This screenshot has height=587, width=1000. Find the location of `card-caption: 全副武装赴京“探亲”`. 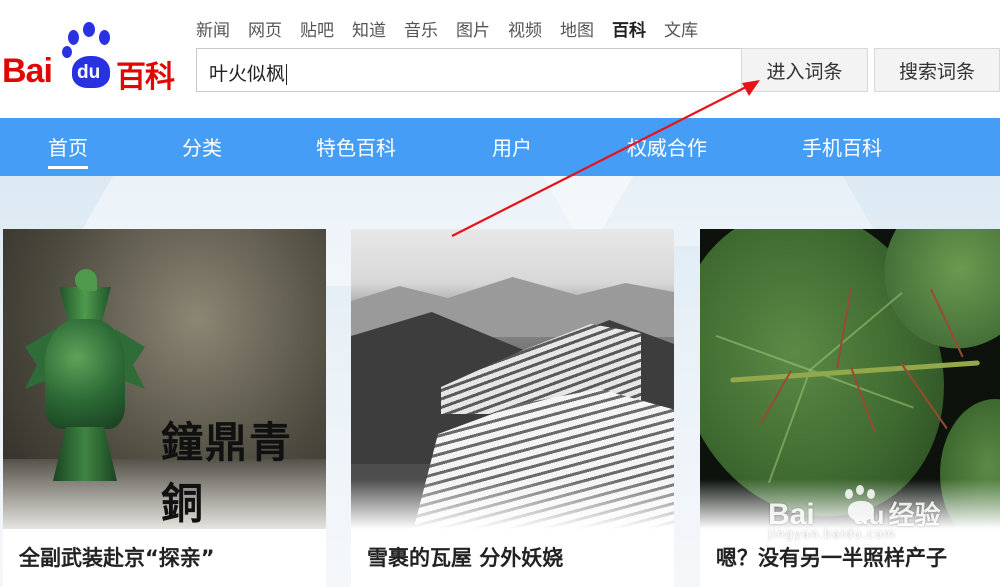

card-caption: 全副武装赴京“探亲” is located at coordinates (117, 557).